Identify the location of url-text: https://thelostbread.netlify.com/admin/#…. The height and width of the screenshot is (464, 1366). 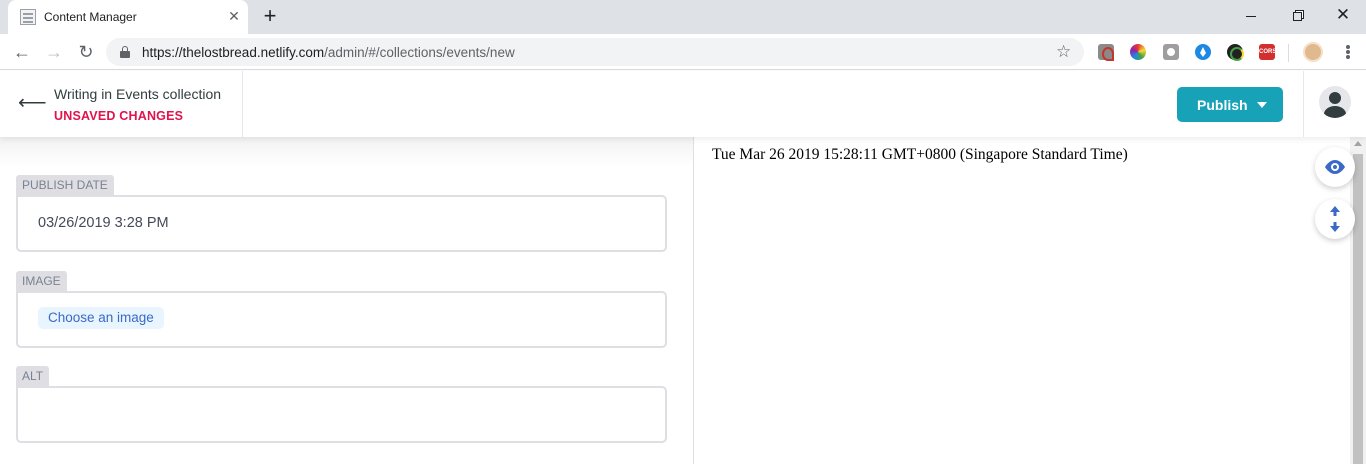
(328, 52).